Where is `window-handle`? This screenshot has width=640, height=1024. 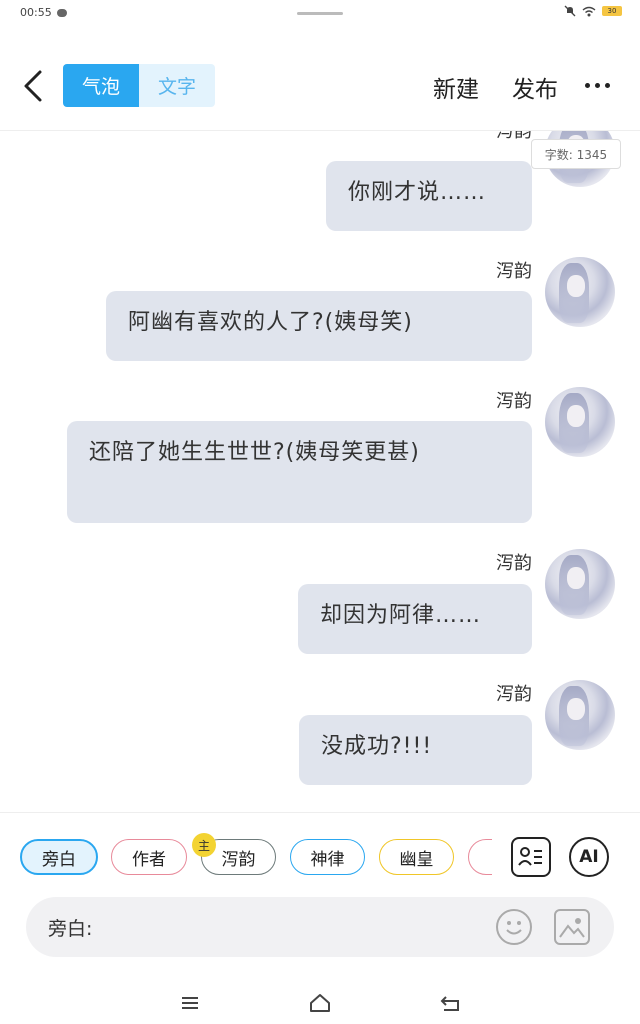 window-handle is located at coordinates (320, 13).